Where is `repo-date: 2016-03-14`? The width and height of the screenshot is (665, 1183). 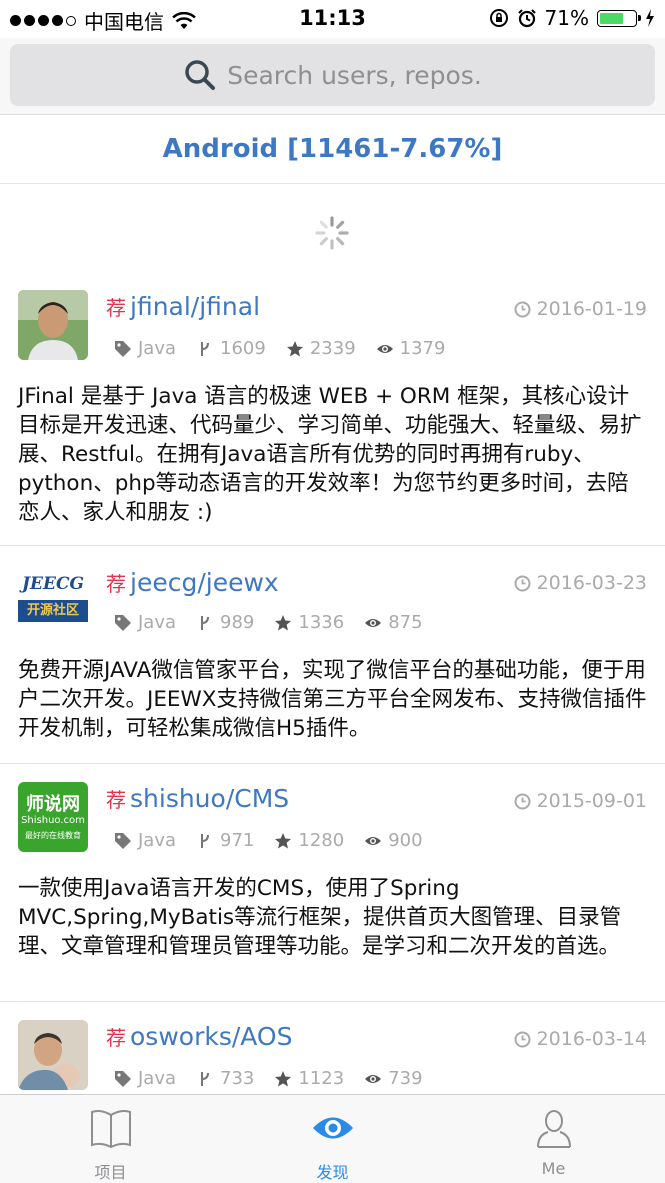
repo-date: 2016-03-14 is located at coordinates (591, 1039).